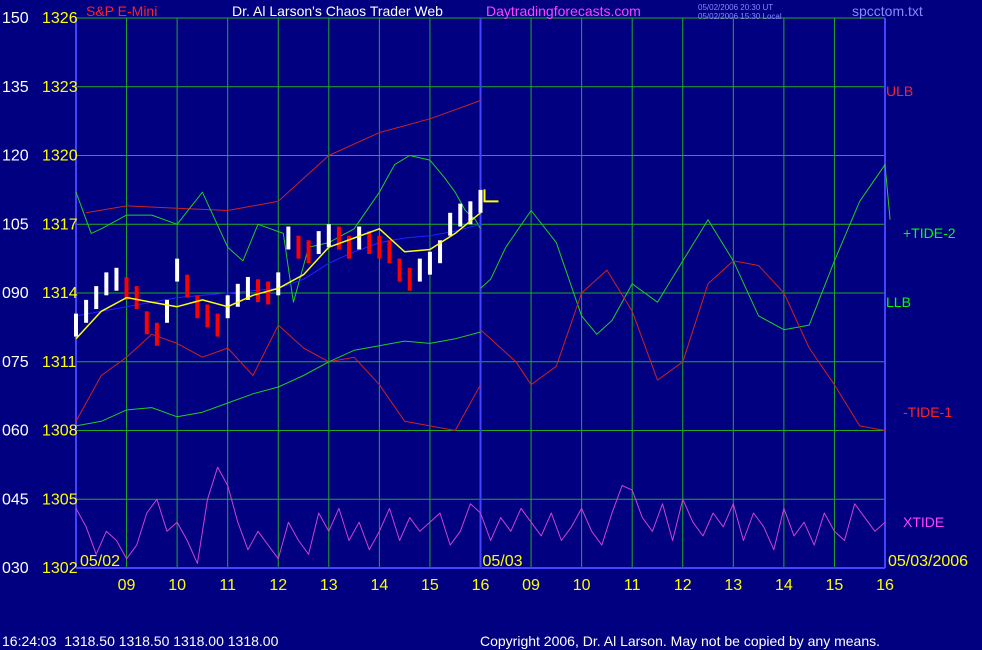  What do you see at coordinates (60, 293) in the screenshot?
I see `y-tick-price: 1314` at bounding box center [60, 293].